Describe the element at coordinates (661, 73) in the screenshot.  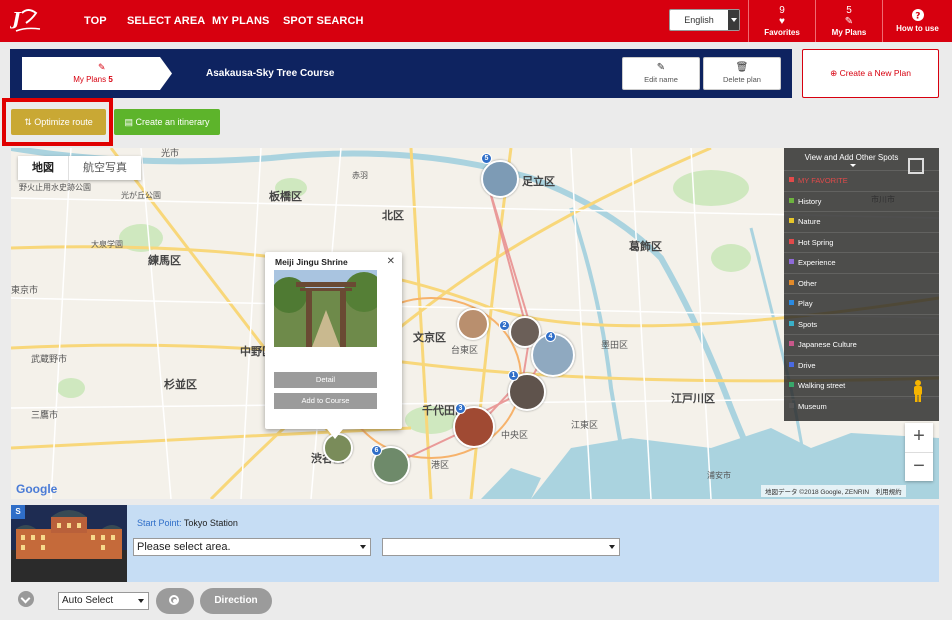
I see `edit-name-button: ✎ Edit name` at that location.